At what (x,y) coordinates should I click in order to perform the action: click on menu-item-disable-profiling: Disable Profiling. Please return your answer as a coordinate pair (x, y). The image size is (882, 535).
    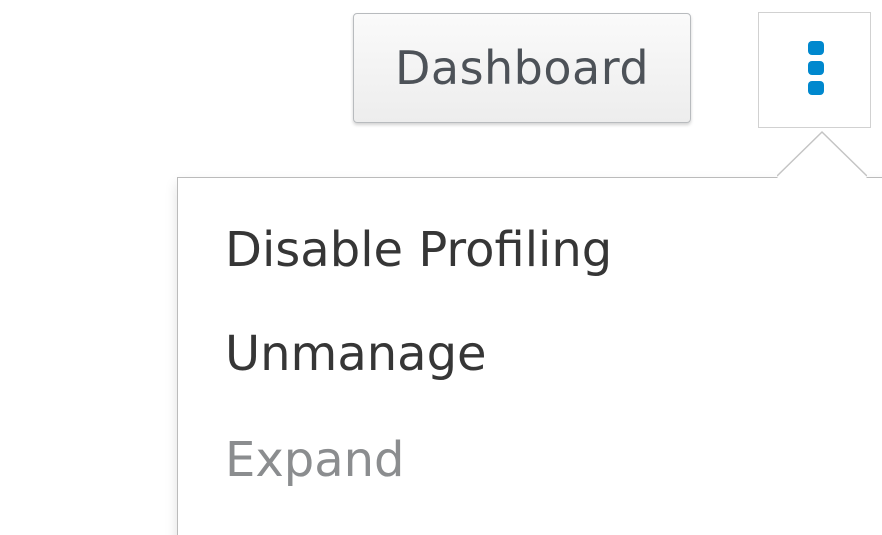
    Looking at the image, I should click on (418, 250).